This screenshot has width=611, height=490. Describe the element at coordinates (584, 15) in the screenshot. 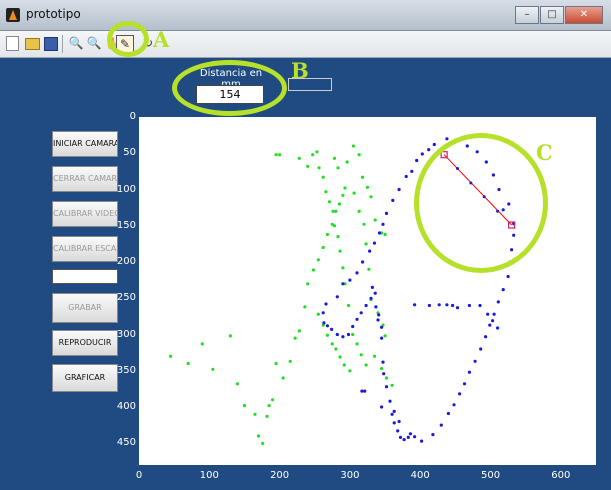

I see `close-button: ✕` at that location.